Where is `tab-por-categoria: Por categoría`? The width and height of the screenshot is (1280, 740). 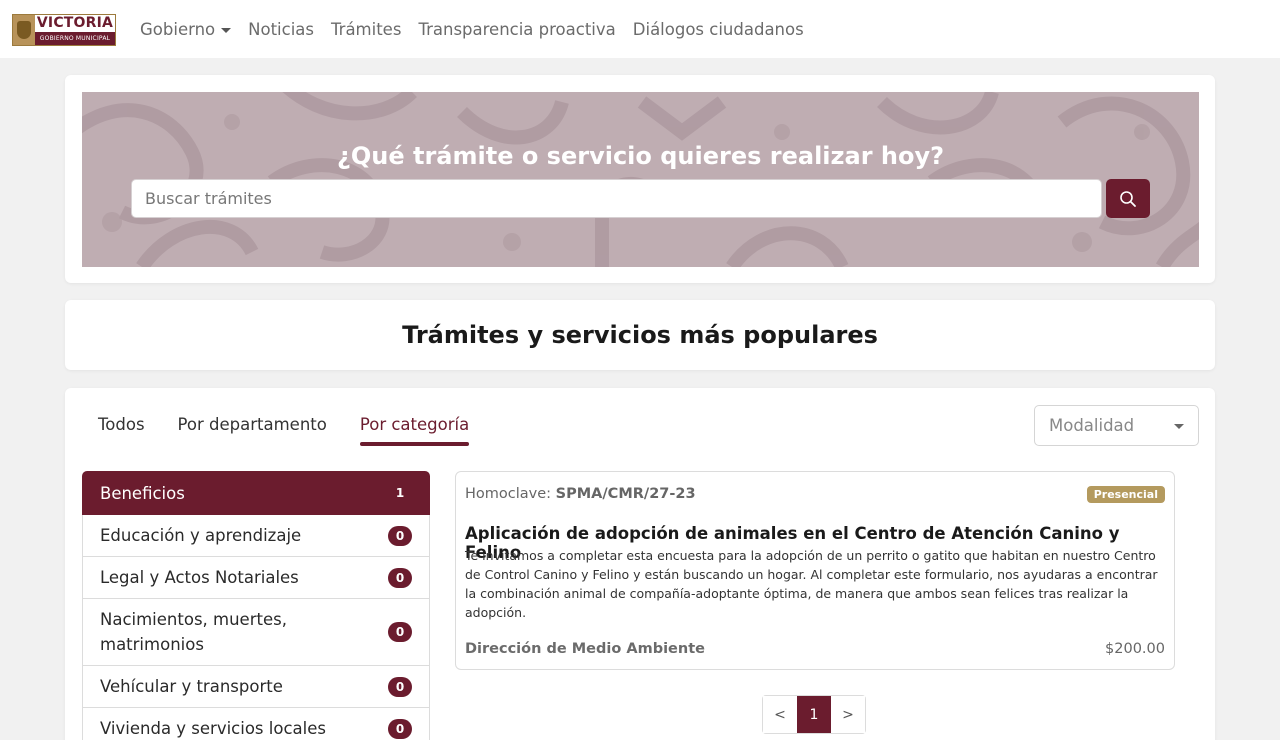 tab-por-categoria: Por categoría is located at coordinates (414, 430).